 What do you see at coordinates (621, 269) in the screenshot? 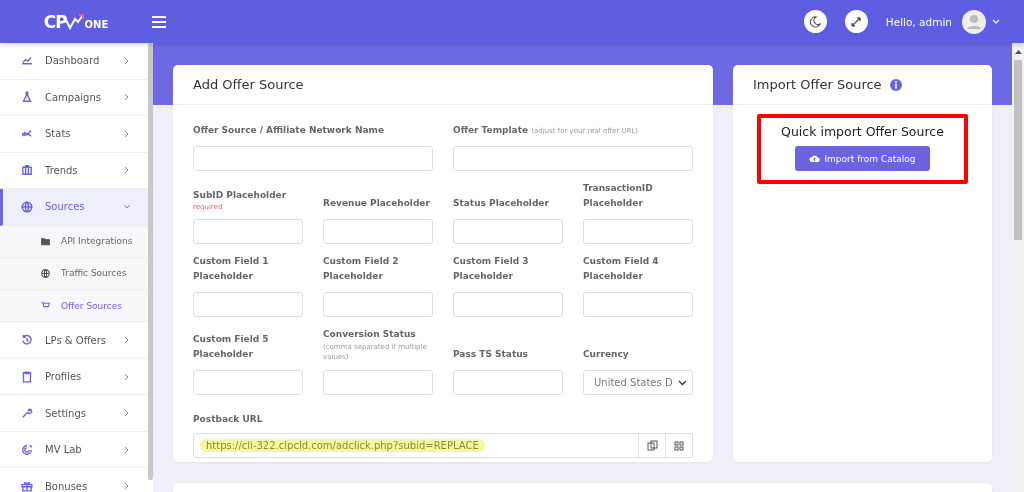
I see `field-label: Custom Field 4 Placeholder` at bounding box center [621, 269].